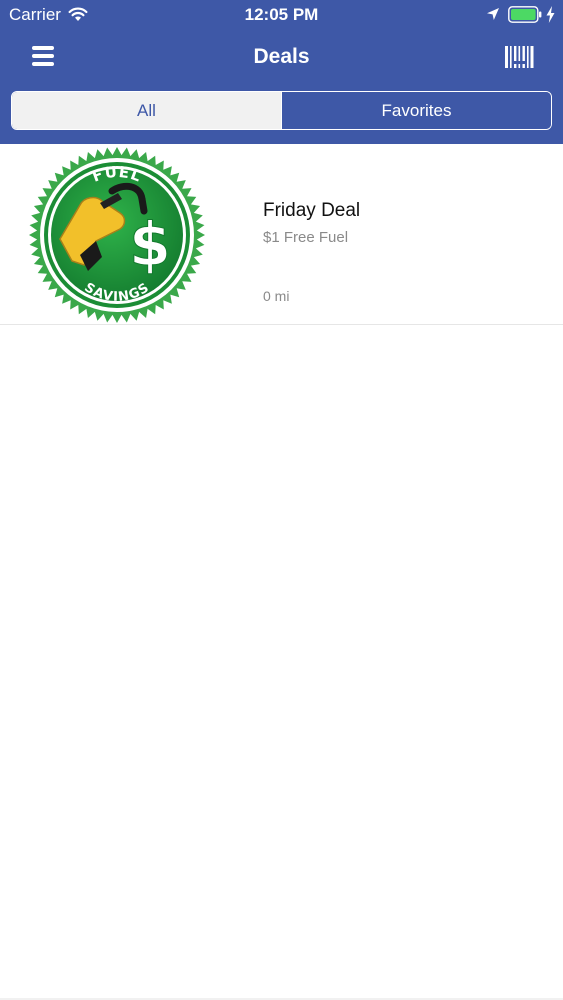 Image resolution: width=563 pixels, height=1000 pixels. I want to click on page-title: Deals, so click(281, 56).